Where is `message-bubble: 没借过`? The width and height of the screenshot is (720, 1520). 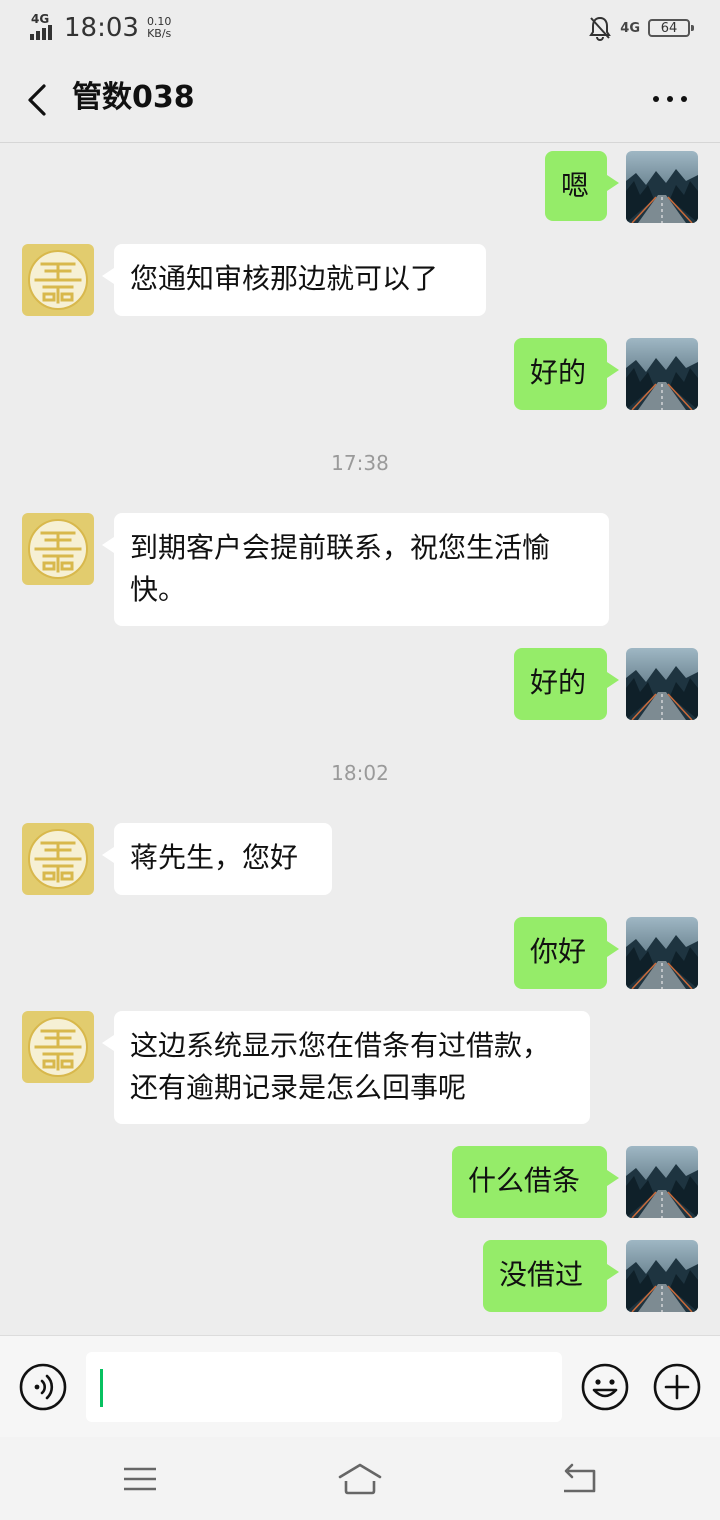 message-bubble: 没借过 is located at coordinates (551, 1276).